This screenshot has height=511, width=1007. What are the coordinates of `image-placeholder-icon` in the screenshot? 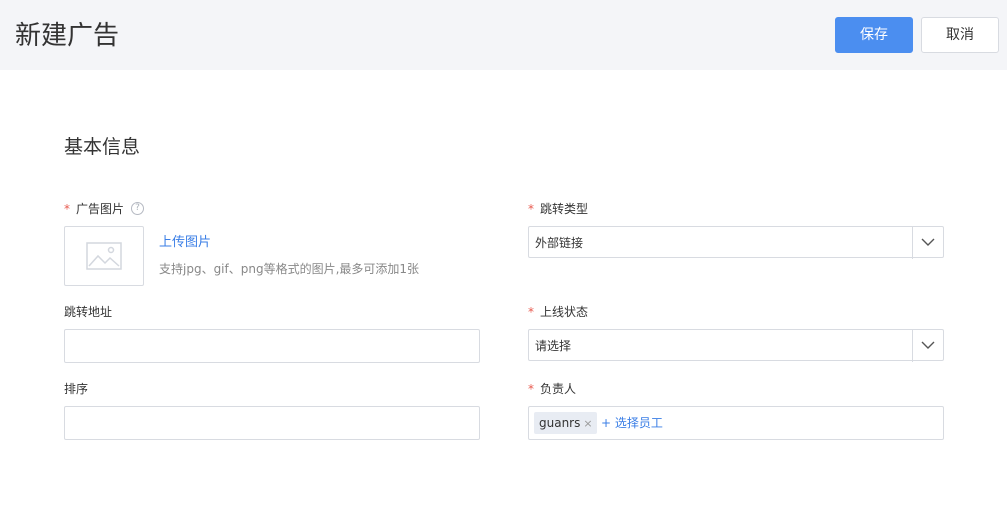 It's located at (104, 256).